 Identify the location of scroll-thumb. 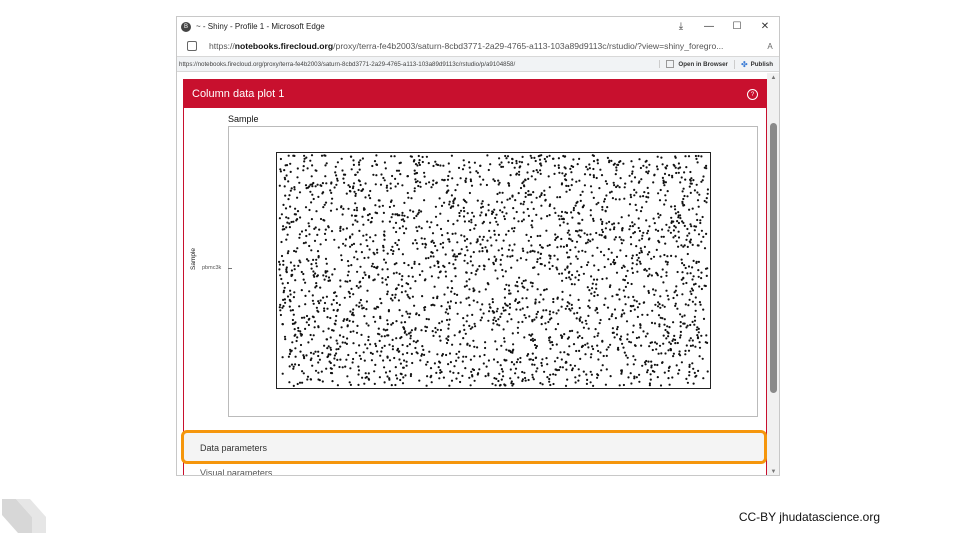
(773, 258).